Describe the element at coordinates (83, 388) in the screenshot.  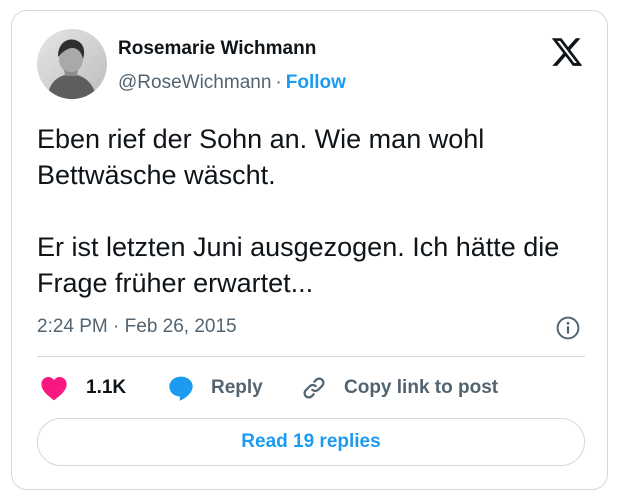
I see `like-button: 1.1K` at that location.